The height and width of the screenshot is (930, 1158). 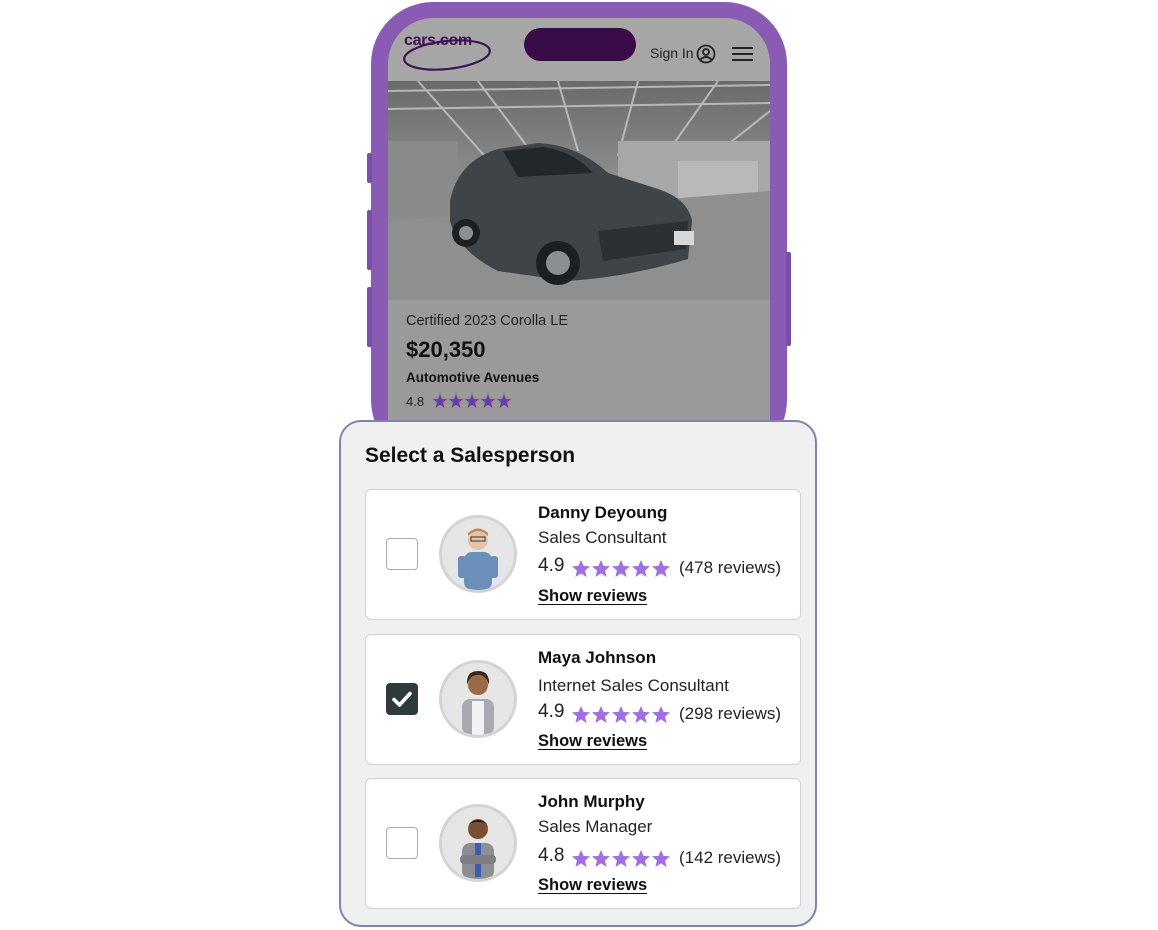 What do you see at coordinates (672, 53) in the screenshot?
I see `sign-in-link: Sign In` at bounding box center [672, 53].